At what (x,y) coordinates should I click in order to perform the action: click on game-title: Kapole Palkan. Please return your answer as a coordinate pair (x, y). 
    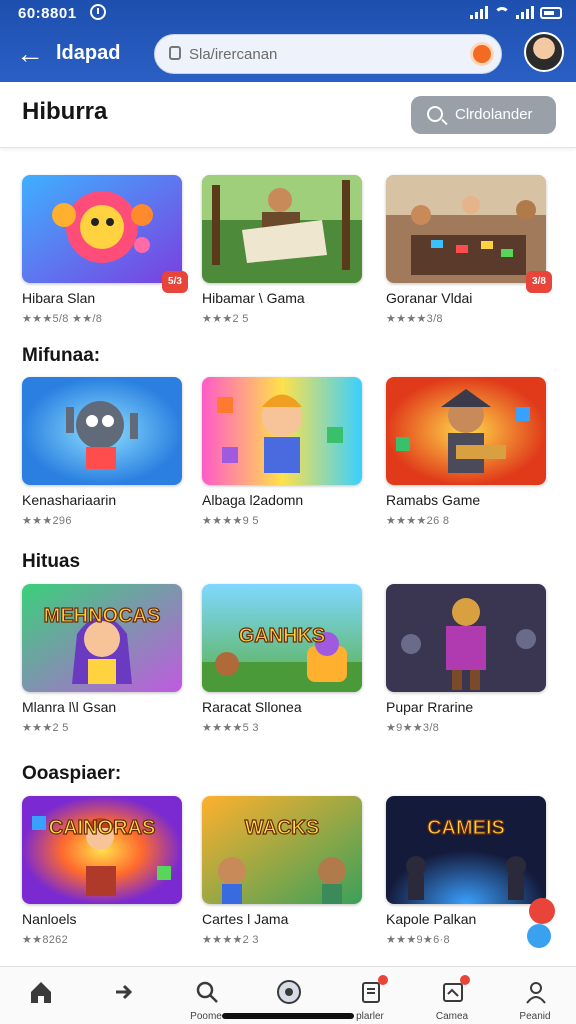
    Looking at the image, I should click on (431, 919).